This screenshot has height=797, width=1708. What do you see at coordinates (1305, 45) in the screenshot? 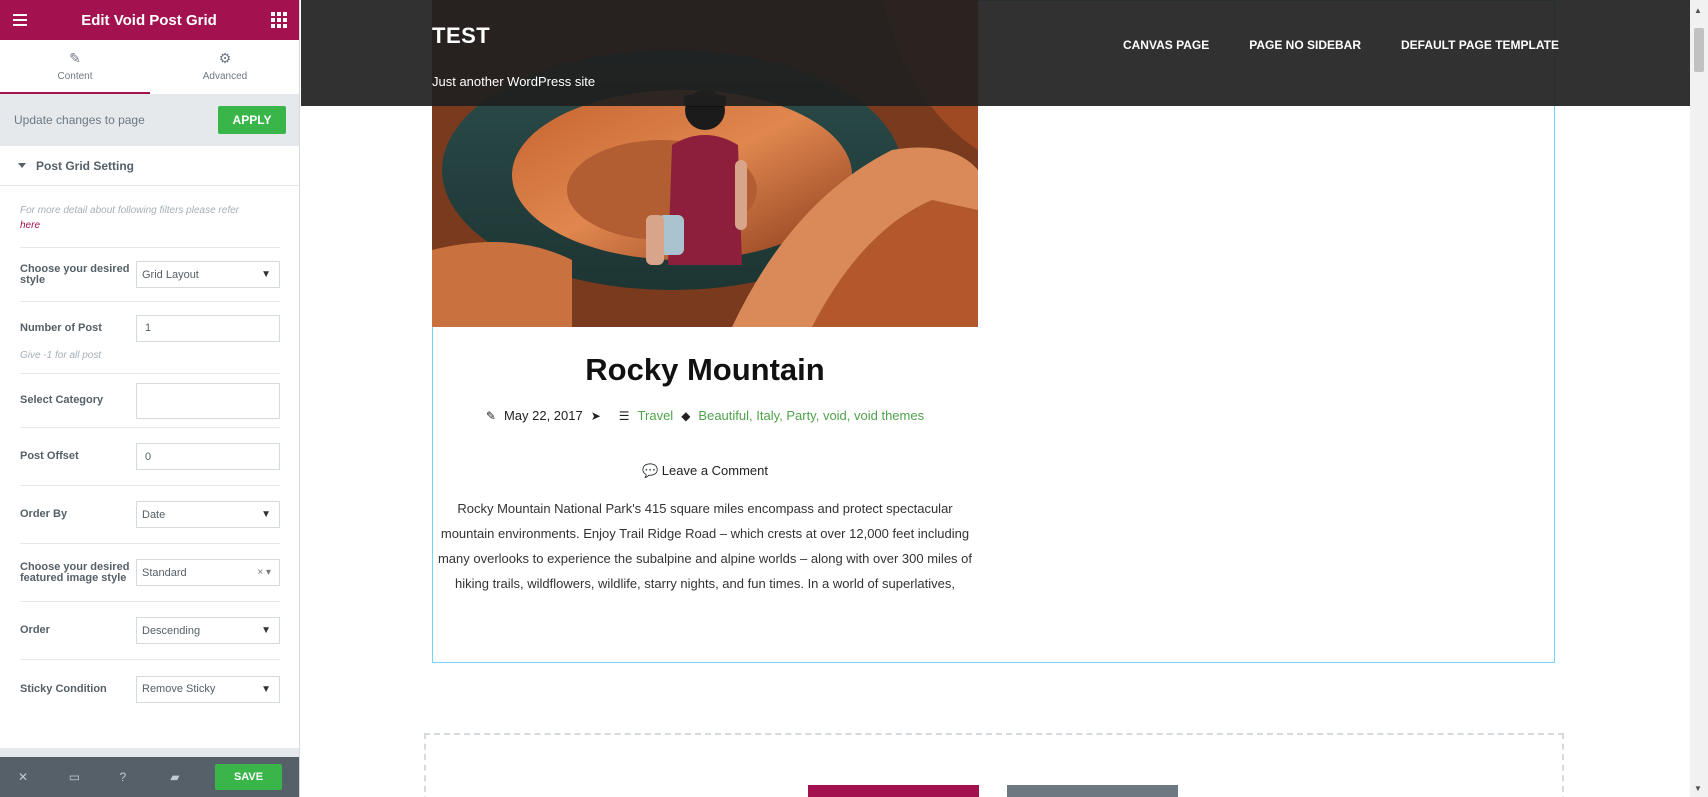
I see `nav-item-page-no-sidebar: PAGE NO SIDEBAR` at bounding box center [1305, 45].